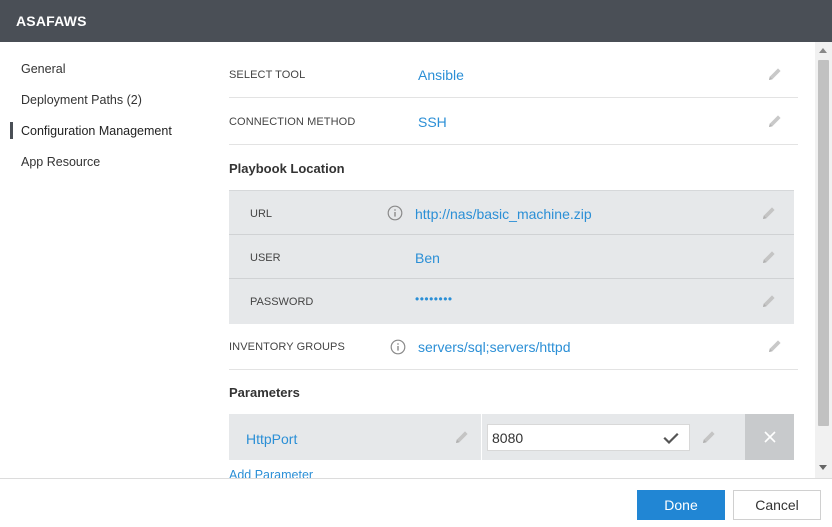  I want to click on close-icon, so click(770, 437).